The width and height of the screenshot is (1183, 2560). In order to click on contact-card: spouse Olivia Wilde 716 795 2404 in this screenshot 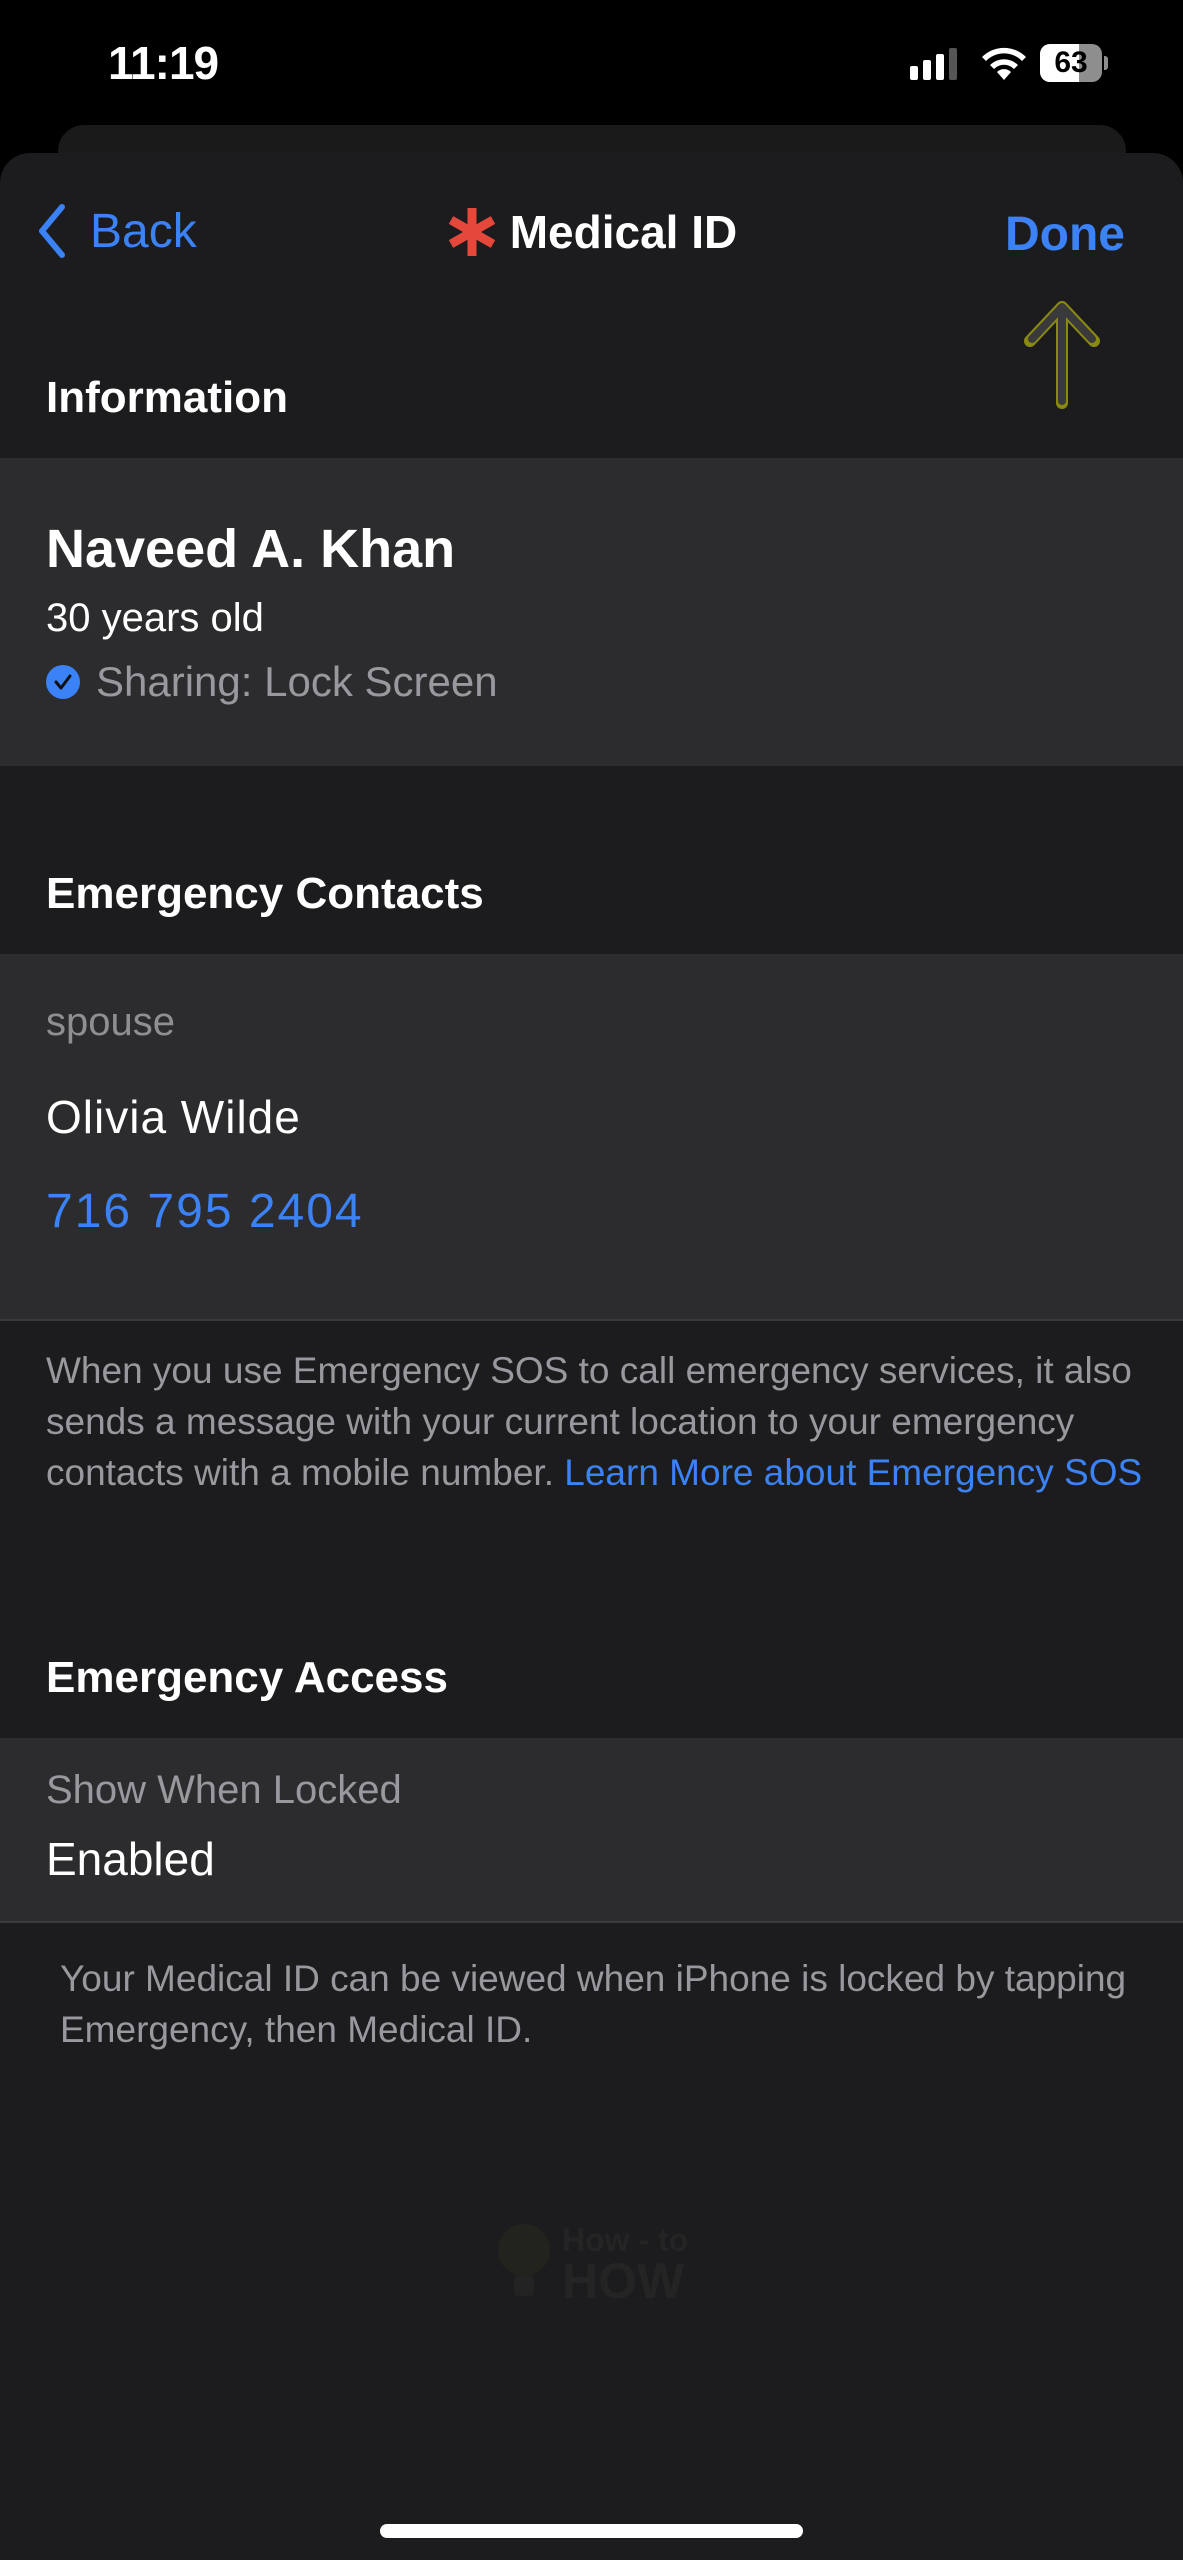, I will do `click(591, 1136)`.